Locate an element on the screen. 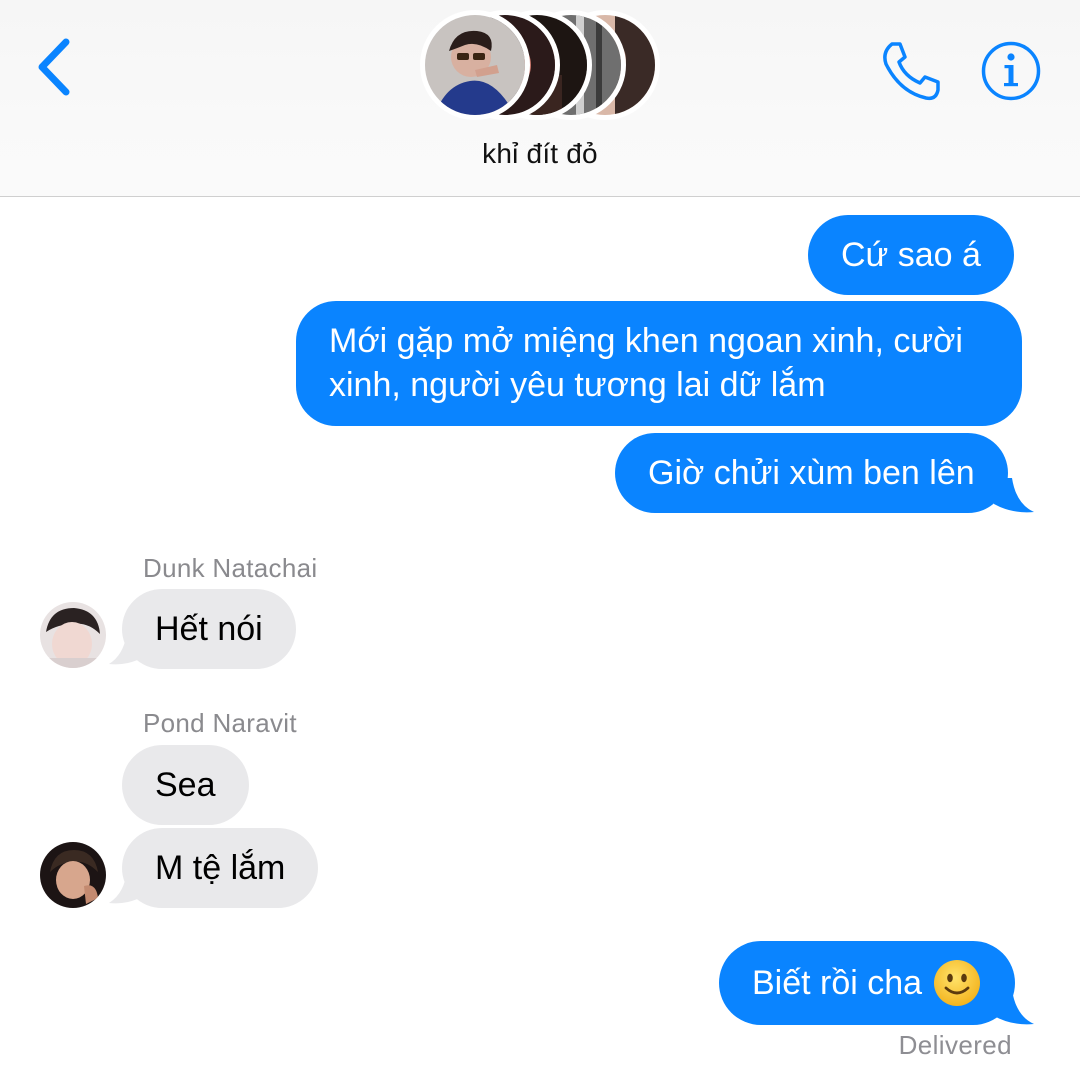 The image size is (1080, 1070). info-icon is located at coordinates (1011, 71).